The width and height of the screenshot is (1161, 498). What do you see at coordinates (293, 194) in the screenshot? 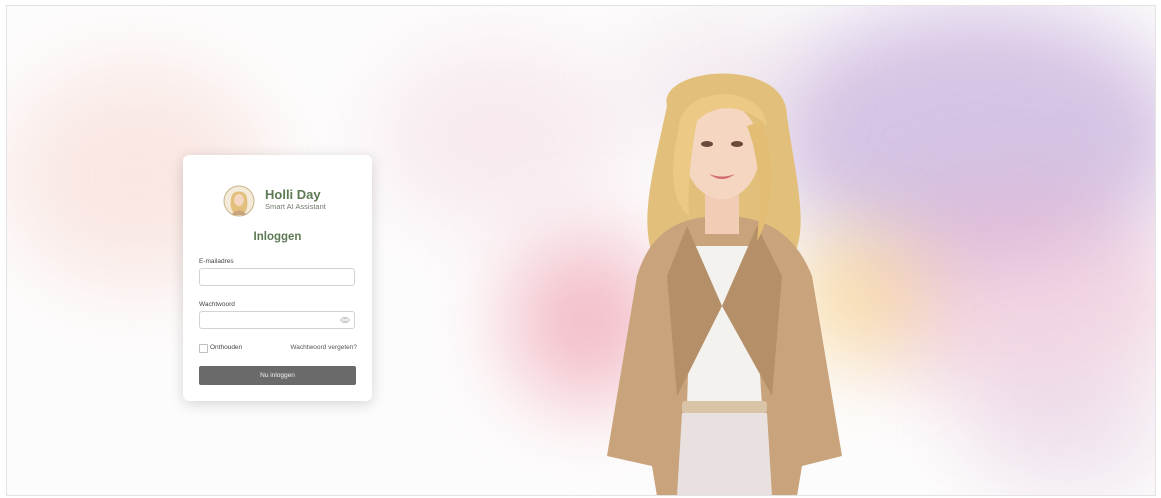
I see `brand-name: Holli Day` at bounding box center [293, 194].